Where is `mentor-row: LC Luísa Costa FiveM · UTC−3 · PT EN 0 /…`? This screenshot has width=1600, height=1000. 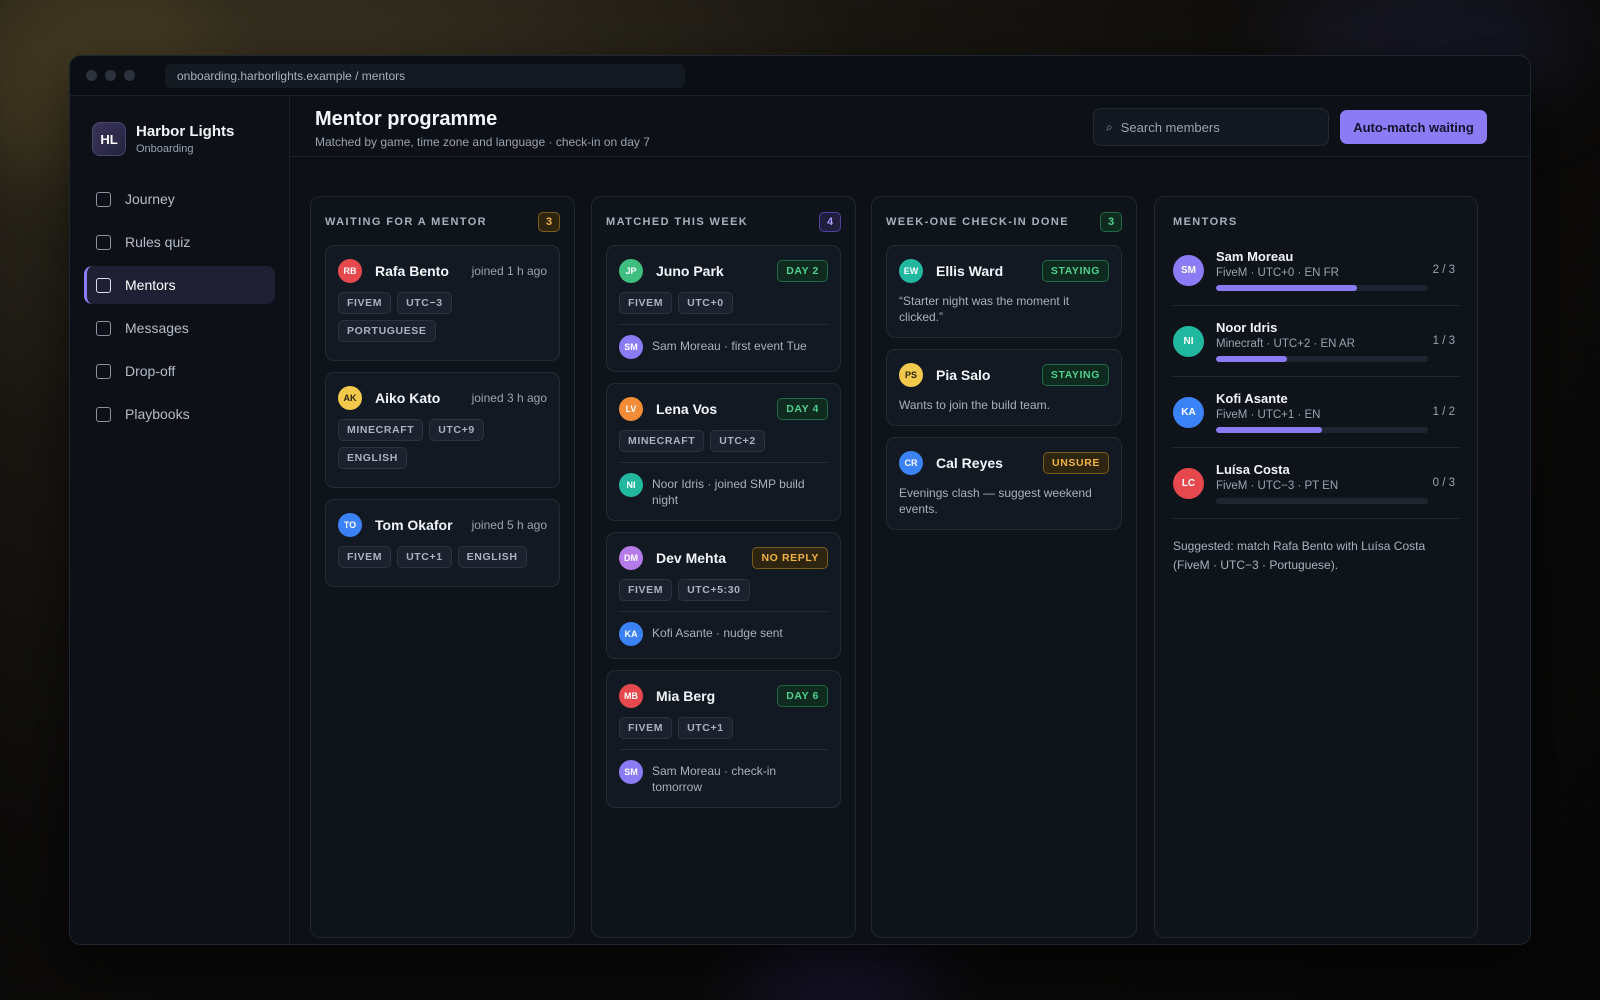
mentor-row: LC Luísa Costa FiveM · UTC−3 · PT EN 0 /… is located at coordinates (1316, 483).